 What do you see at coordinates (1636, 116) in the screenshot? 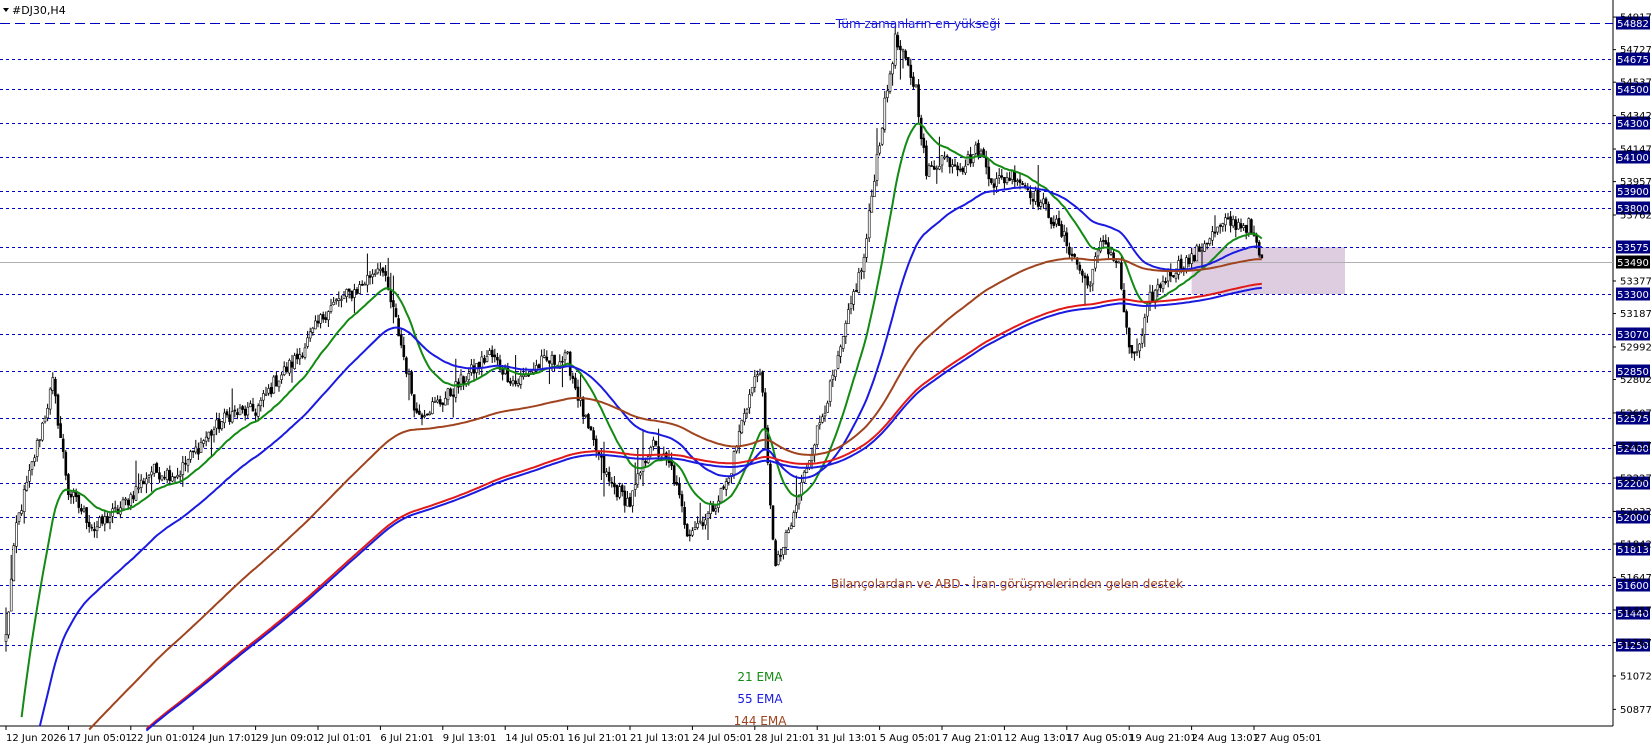
I see `y-tick-label: 54342` at bounding box center [1636, 116].